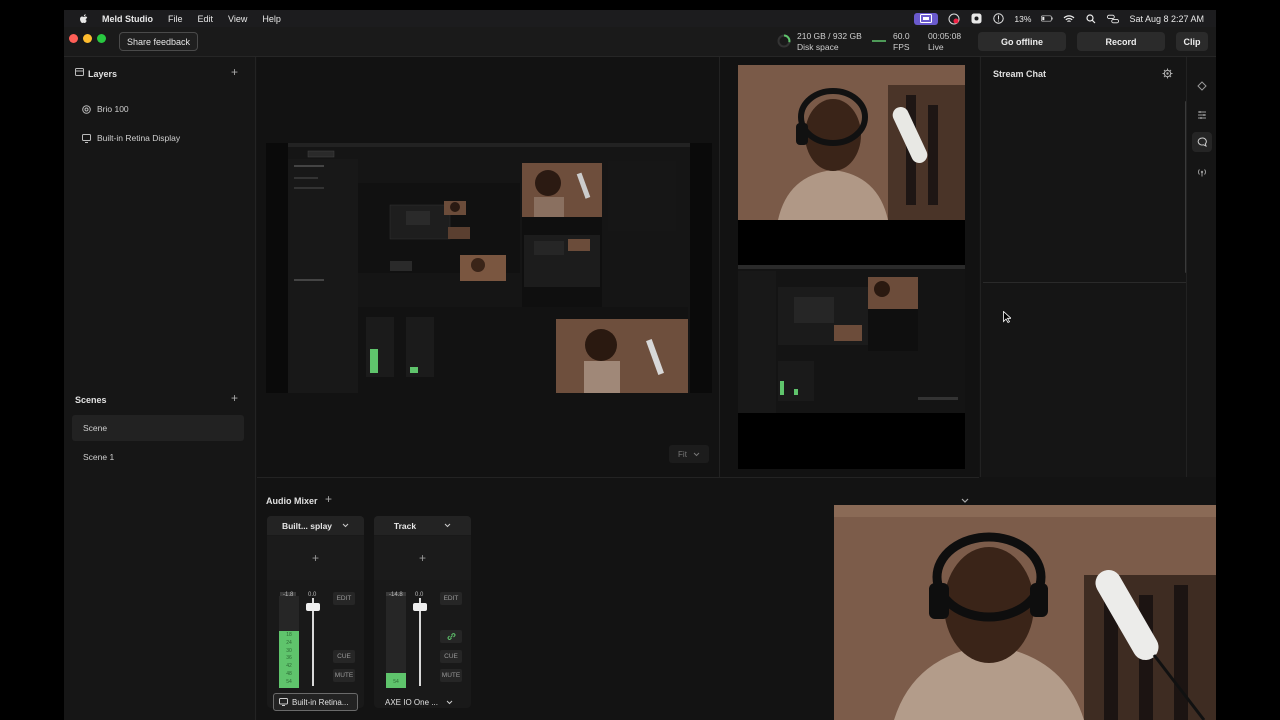  Describe the element at coordinates (954, 19) in the screenshot. I see `meld-status-icon` at that location.